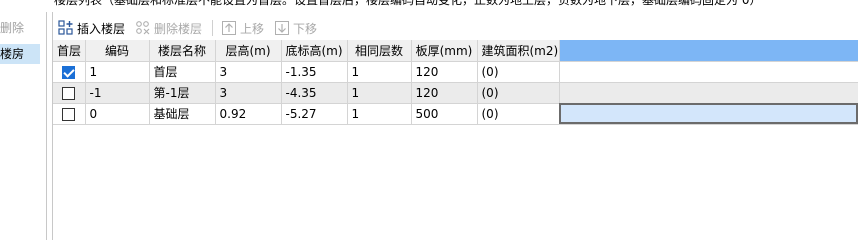 This screenshot has width=858, height=240. I want to click on column-header-bottom-elevation: 底标高(m), so click(314, 51).